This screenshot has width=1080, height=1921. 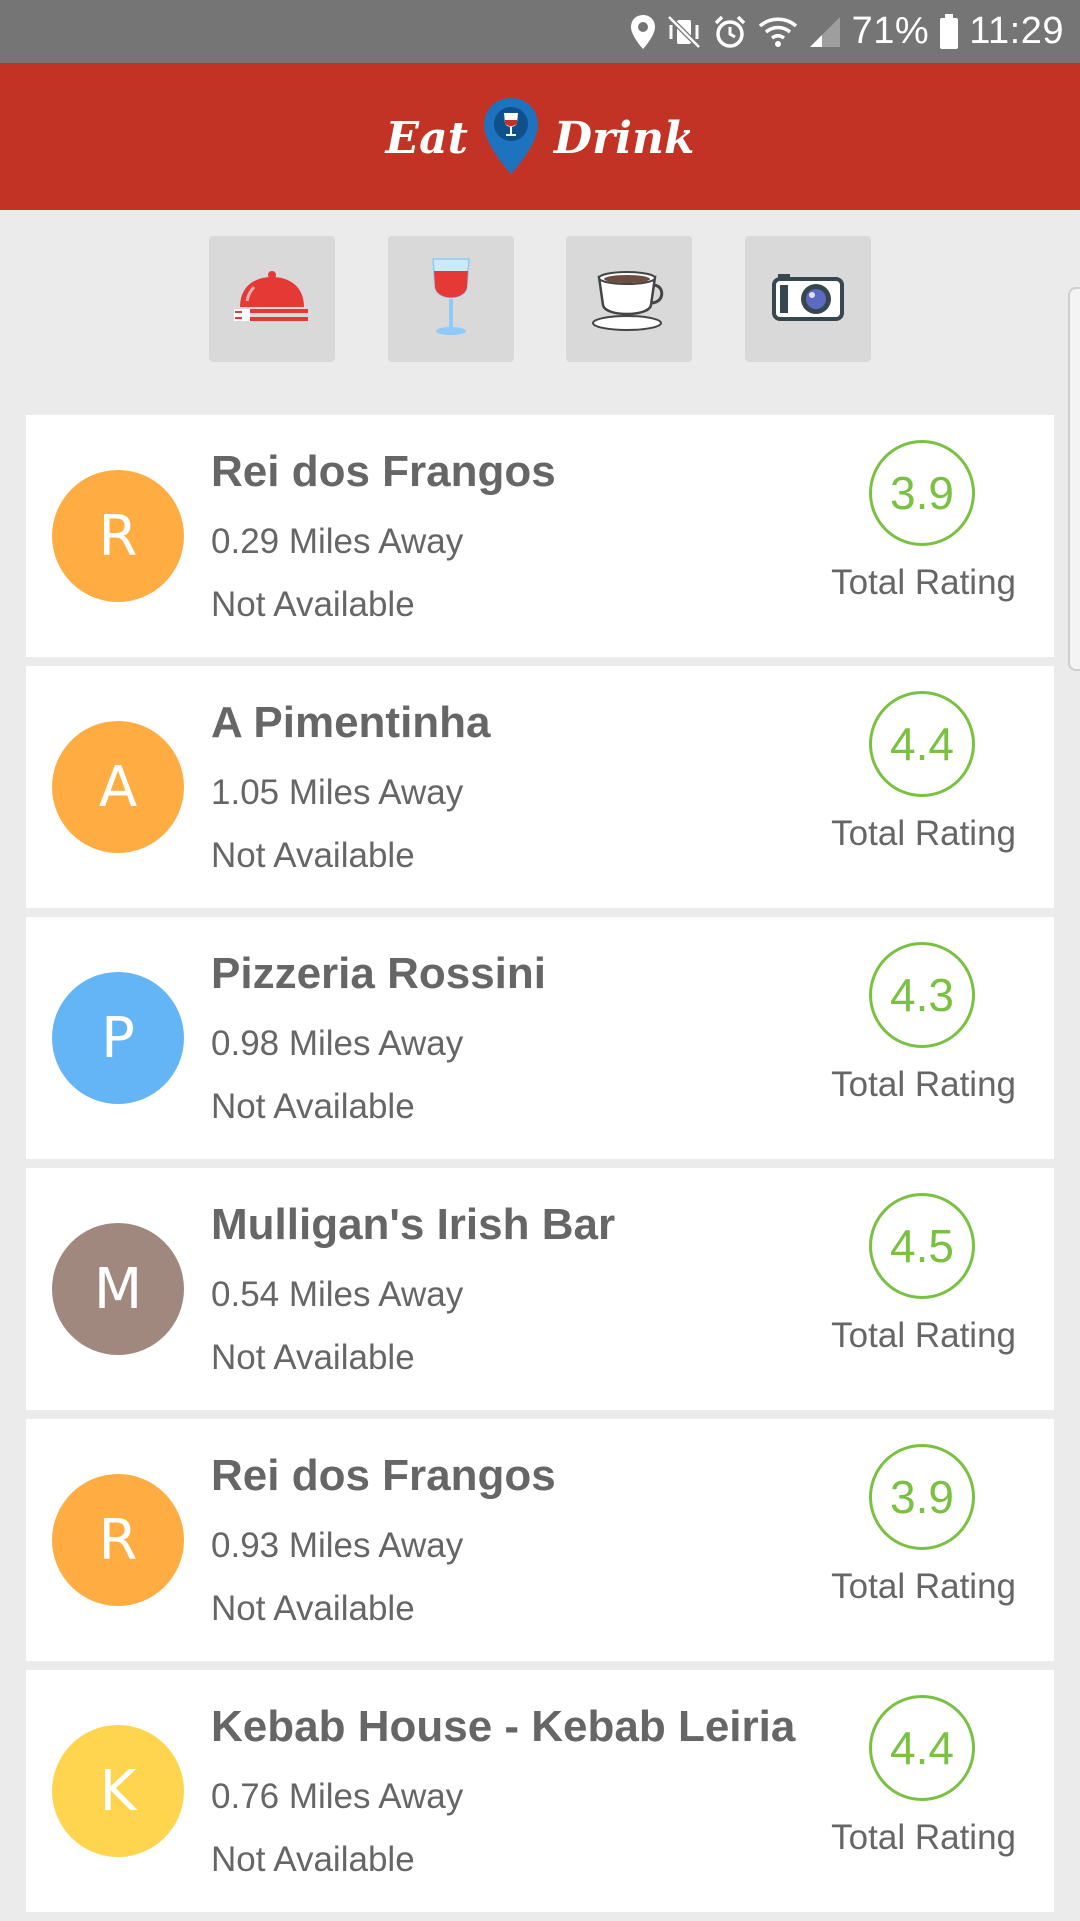 I want to click on alarm-icon, so click(x=730, y=32).